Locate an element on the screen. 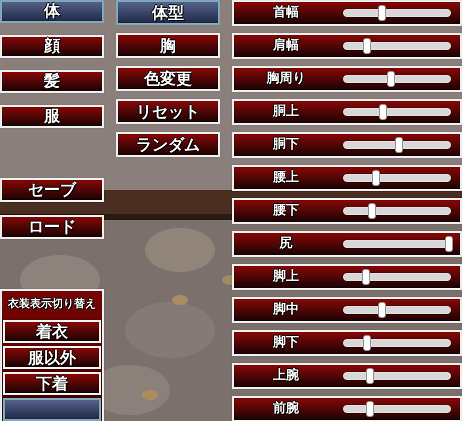 This screenshot has height=421, width=462. outfit-option: 下着 is located at coordinates (52, 383).